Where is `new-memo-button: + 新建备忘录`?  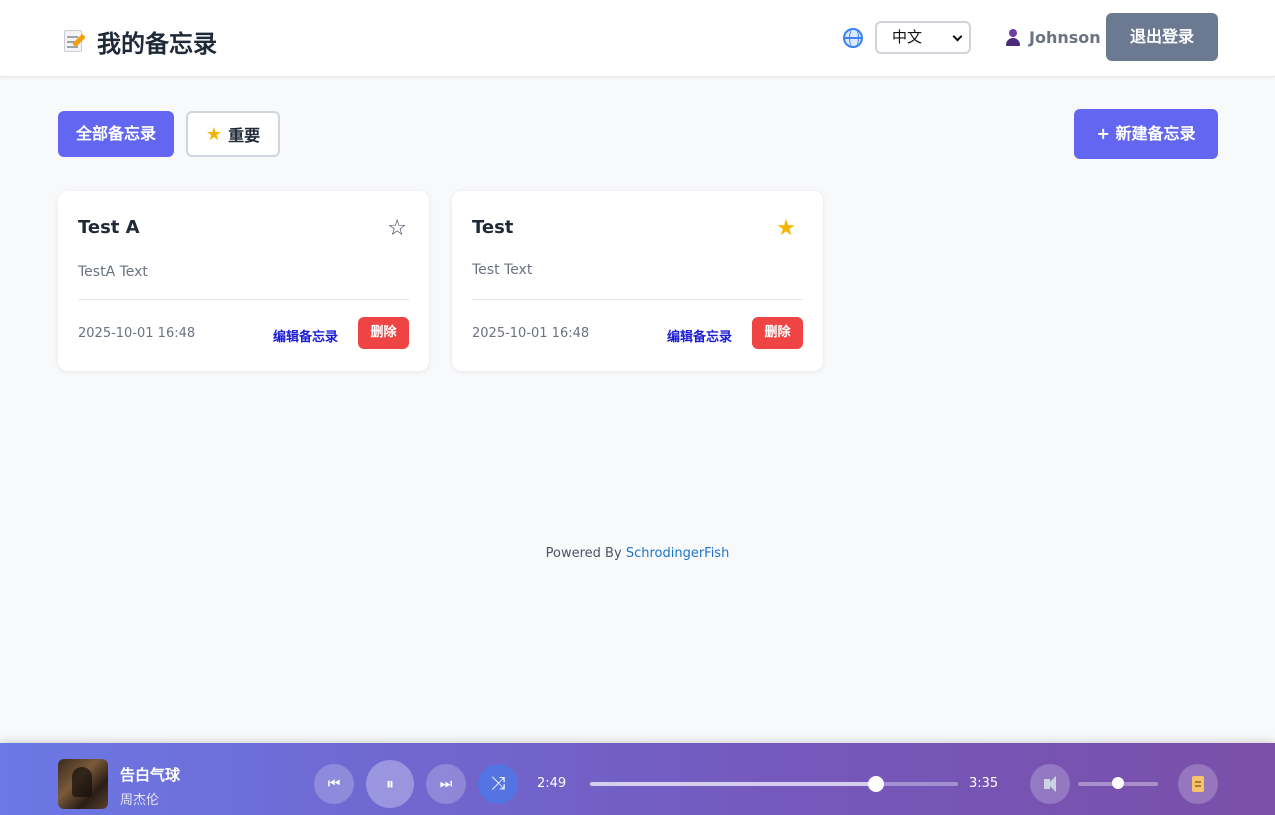 new-memo-button: + 新建备忘录 is located at coordinates (1146, 134).